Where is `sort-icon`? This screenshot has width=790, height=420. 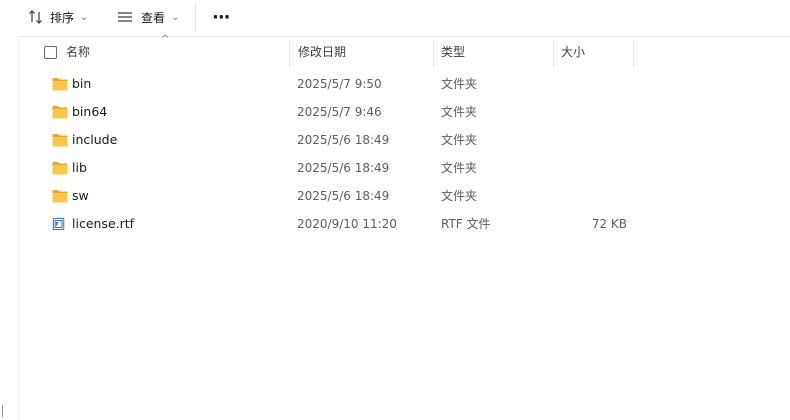
sort-icon is located at coordinates (35, 17).